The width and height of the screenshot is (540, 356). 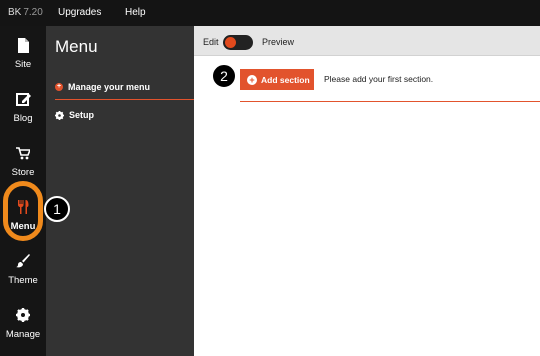 What do you see at coordinates (390, 101) in the screenshot?
I see `content-divider` at bounding box center [390, 101].